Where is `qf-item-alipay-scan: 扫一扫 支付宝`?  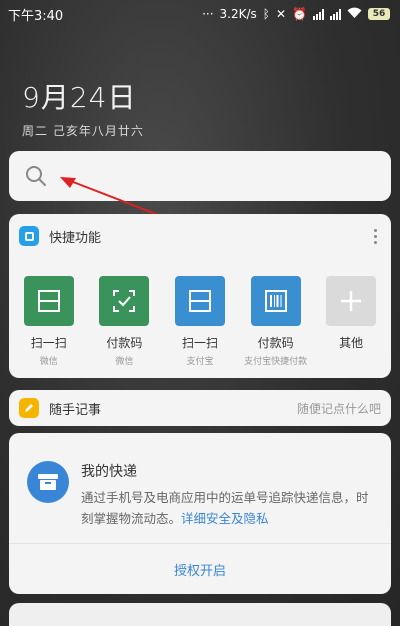
qf-item-alipay-scan: 扫一扫 支付宝 is located at coordinates (200, 321).